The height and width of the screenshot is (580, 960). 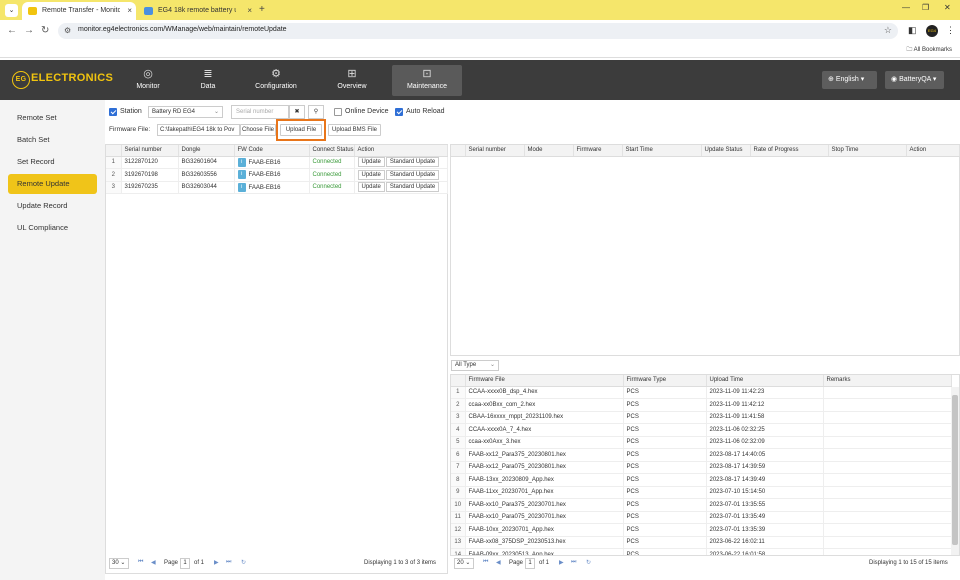 I want to click on sidebar-item-batch-set: Batch Set, so click(x=52, y=140).